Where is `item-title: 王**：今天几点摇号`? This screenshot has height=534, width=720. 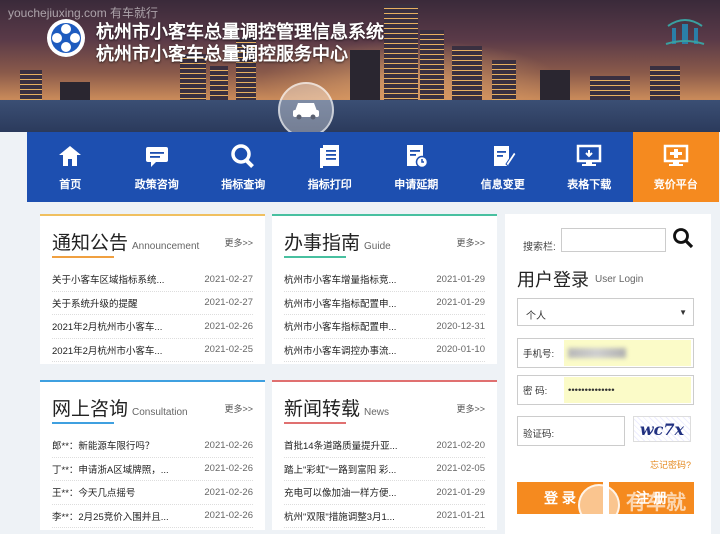 item-title: 王**：今天几点摇号 is located at coordinates (94, 494).